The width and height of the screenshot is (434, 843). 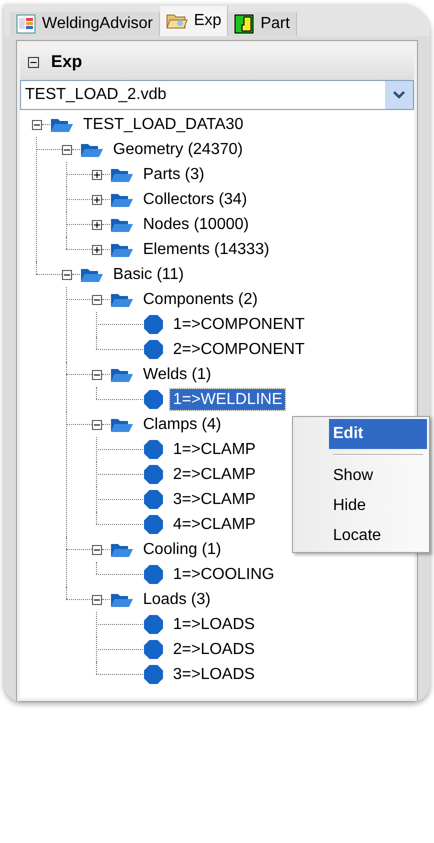 What do you see at coordinates (378, 506) in the screenshot?
I see `menu-item: Hide` at bounding box center [378, 506].